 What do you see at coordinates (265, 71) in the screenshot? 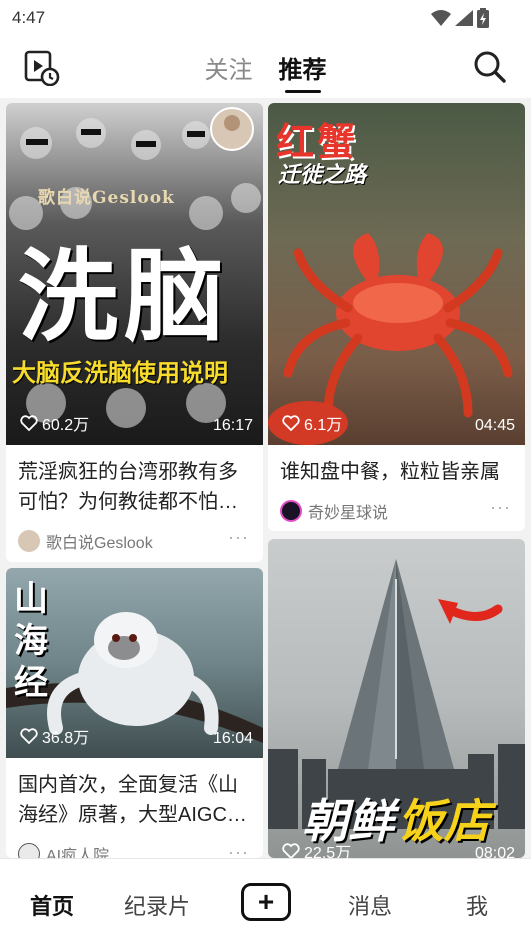
I see `feed-tabs: 关注 推荐` at bounding box center [265, 71].